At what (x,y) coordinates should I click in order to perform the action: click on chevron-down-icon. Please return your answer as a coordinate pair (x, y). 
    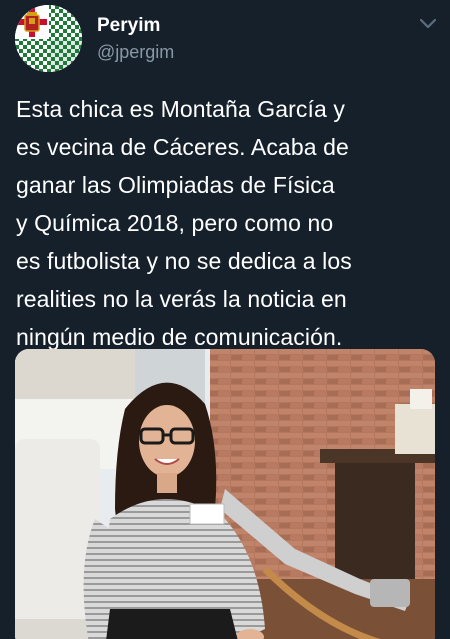
    Looking at the image, I should click on (428, 23).